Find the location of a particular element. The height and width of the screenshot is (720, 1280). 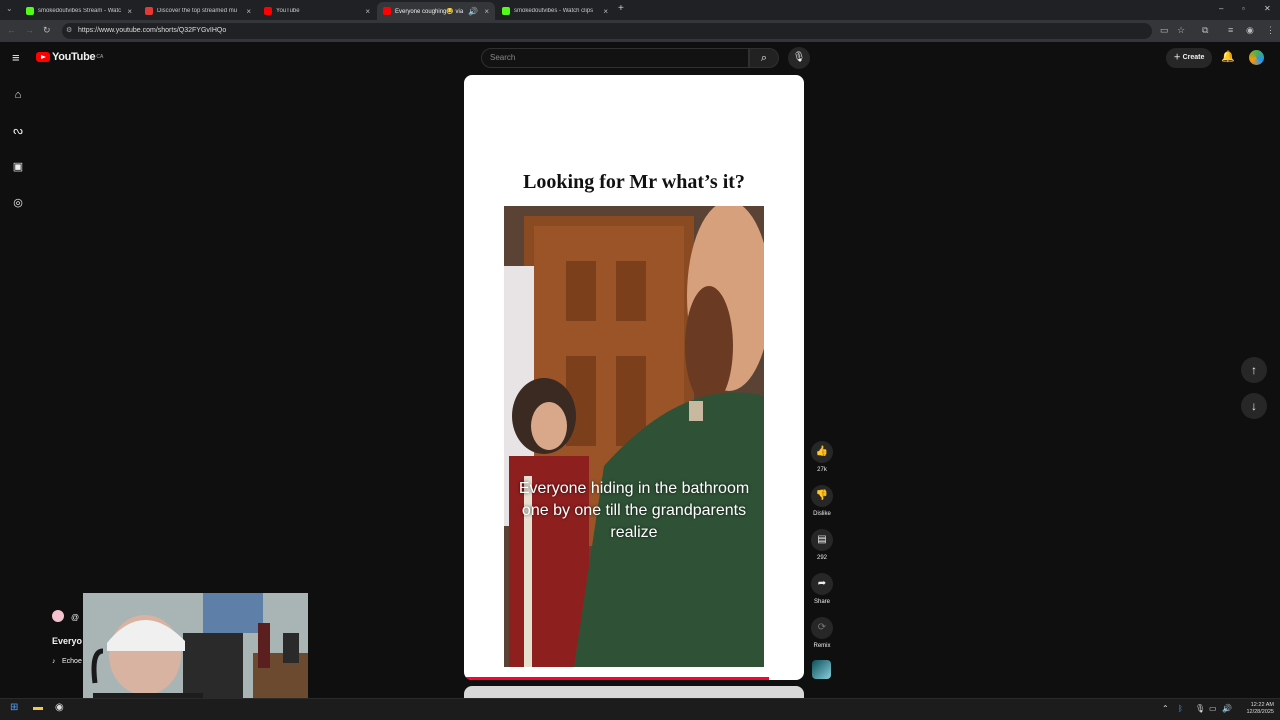

shorts-icon: ᔓ is located at coordinates (18, 131).